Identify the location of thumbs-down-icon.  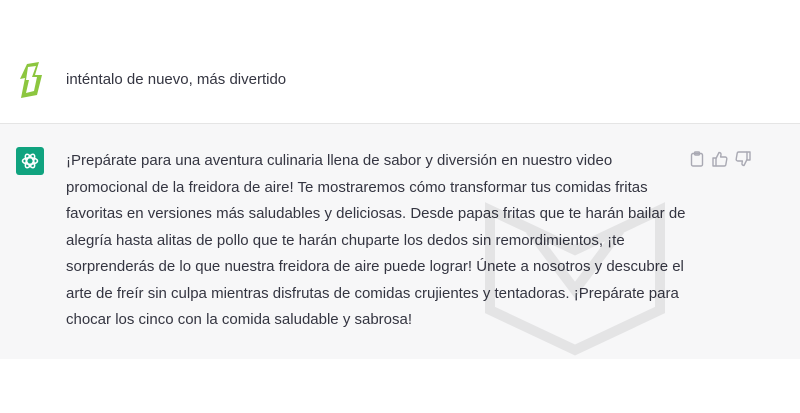
(743, 159).